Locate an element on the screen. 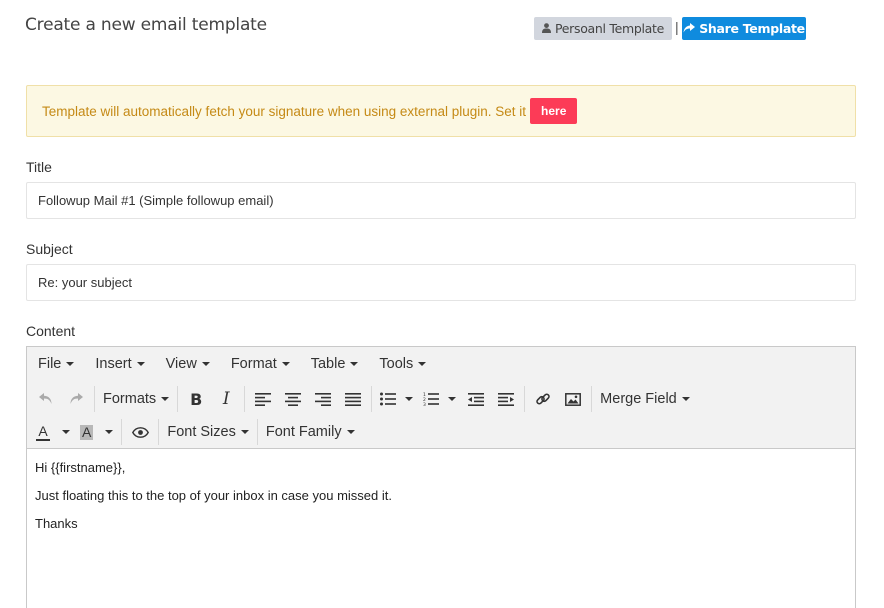 The image size is (884, 608). text-color-label: A is located at coordinates (43, 430).